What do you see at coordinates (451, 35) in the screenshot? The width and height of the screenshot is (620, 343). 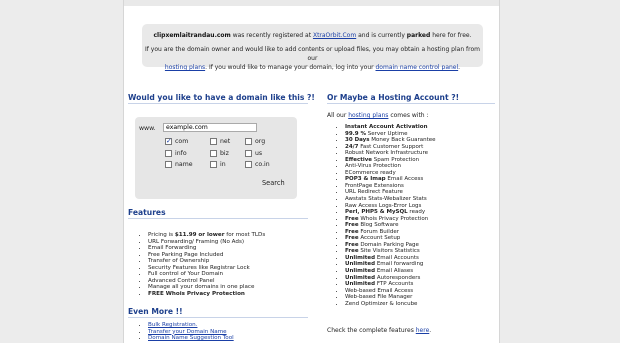 I see `notice-text: here for free.` at bounding box center [451, 35].